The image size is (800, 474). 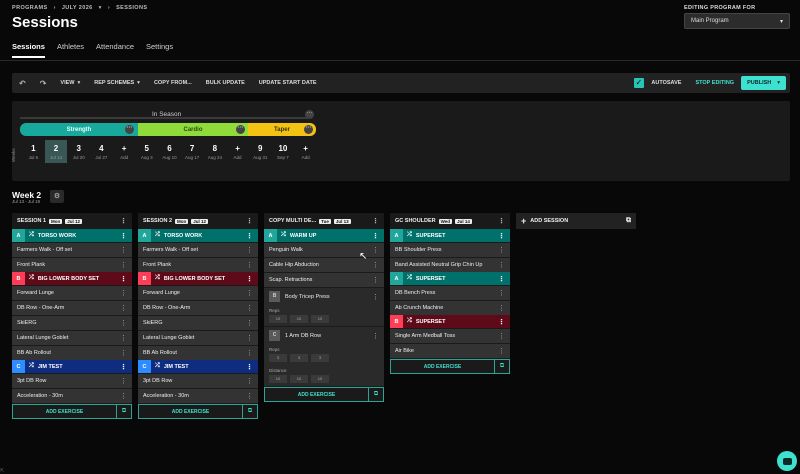 I want to click on breadcrumb-month: JULY 2026, so click(x=77, y=8).